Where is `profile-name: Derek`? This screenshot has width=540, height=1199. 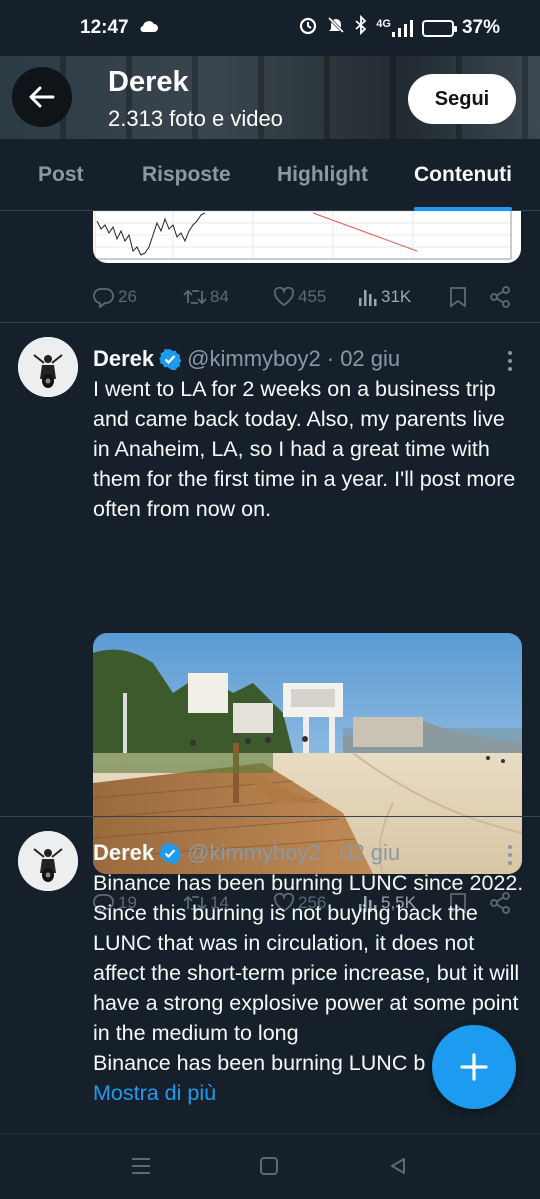 profile-name: Derek is located at coordinates (148, 82).